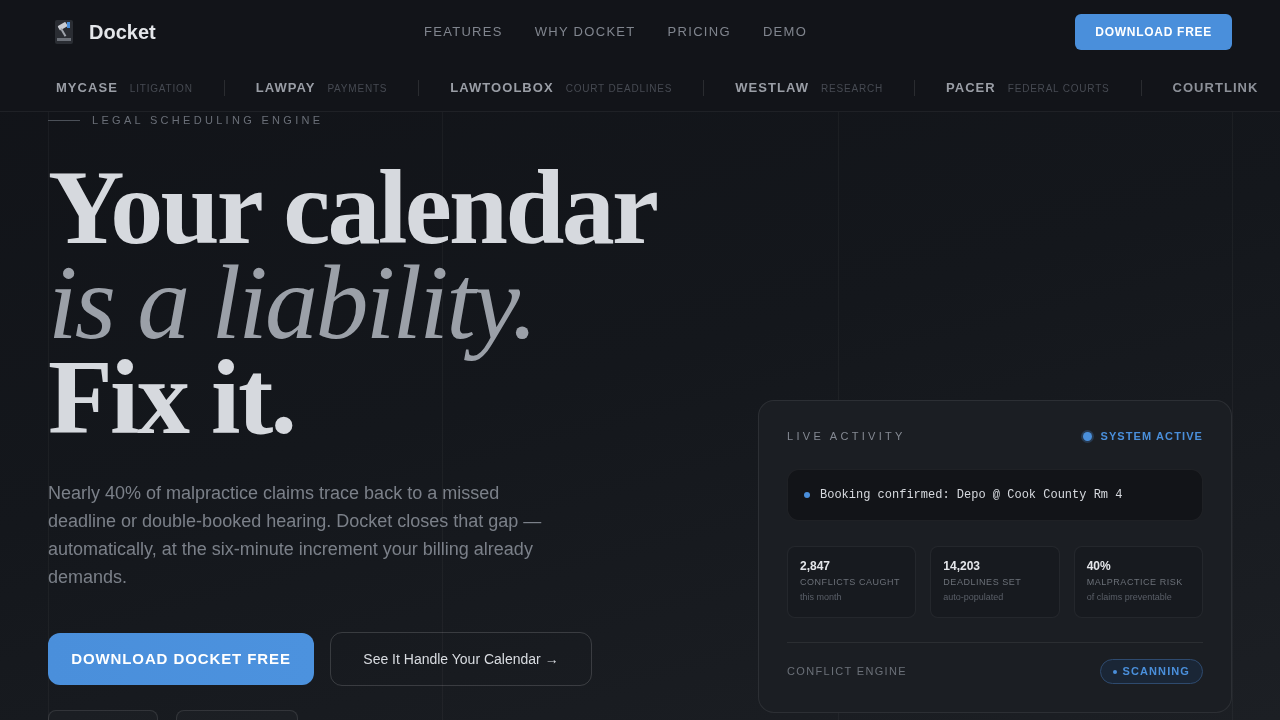 The width and height of the screenshot is (1280, 720). I want to click on stat-label: MALPRACTICE RISK, so click(1135, 582).